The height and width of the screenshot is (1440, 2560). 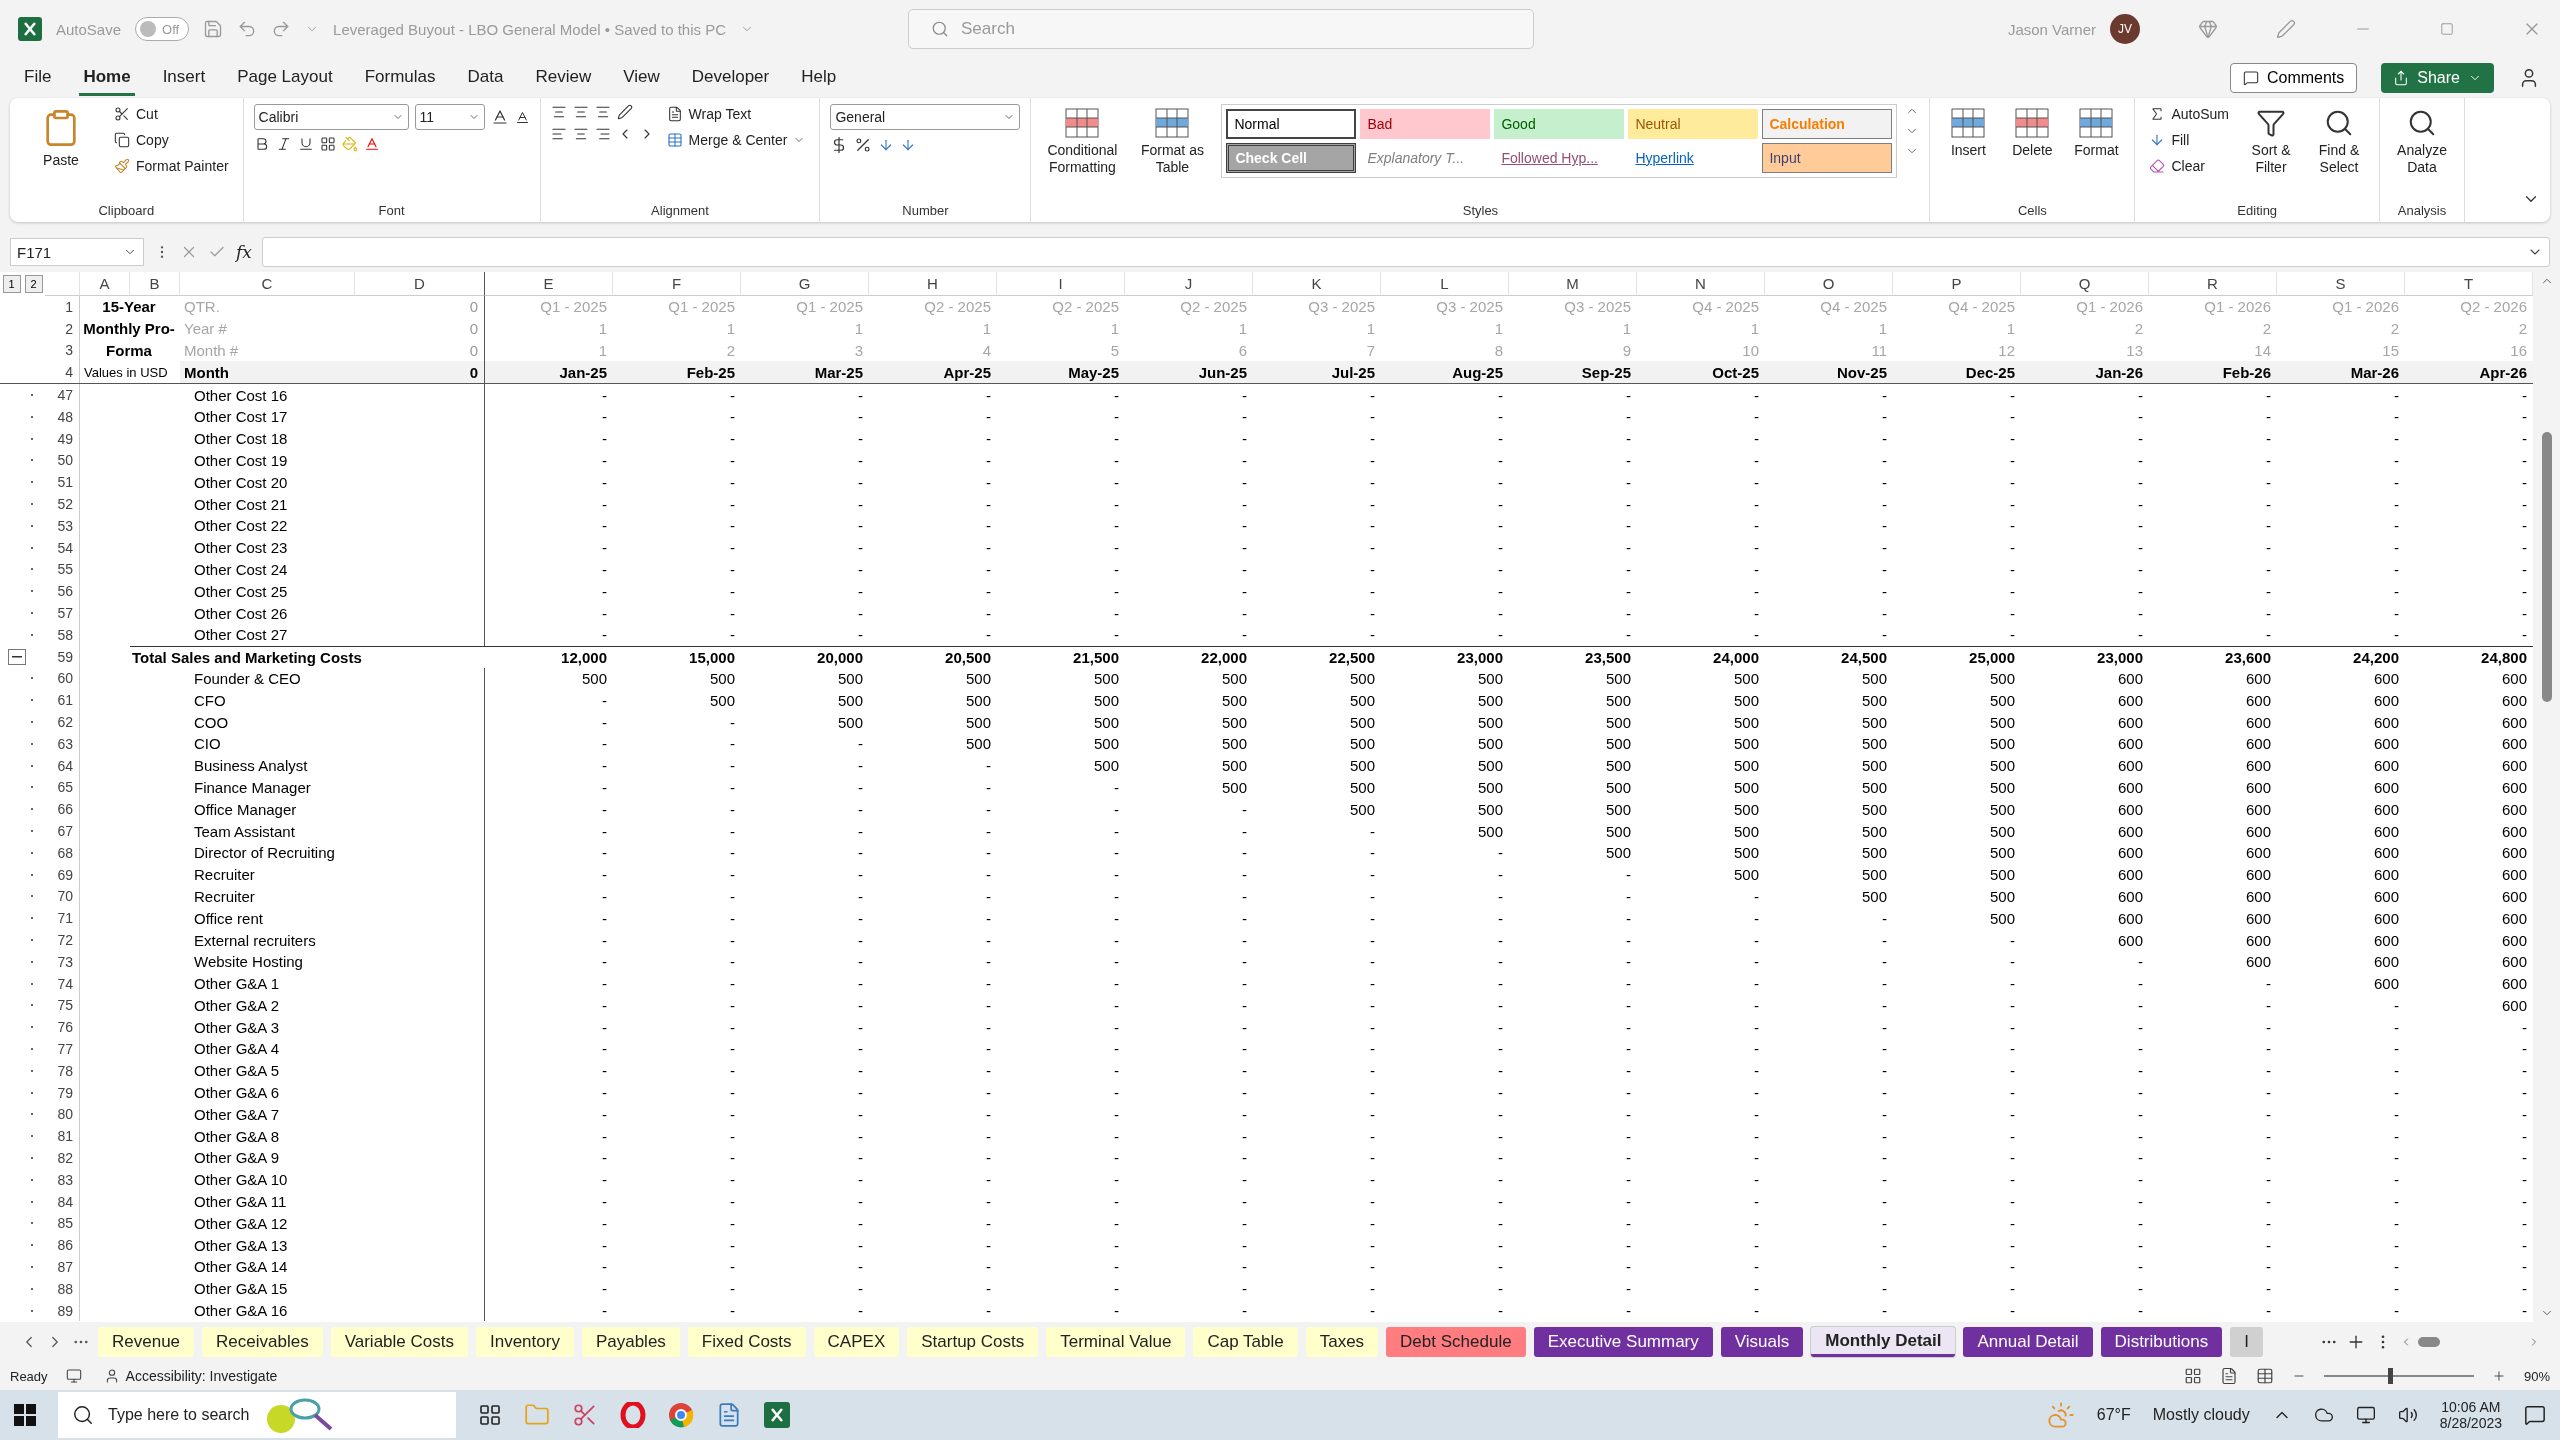 What do you see at coordinates (146, 1342) in the screenshot?
I see `sheet-tab: Revenue` at bounding box center [146, 1342].